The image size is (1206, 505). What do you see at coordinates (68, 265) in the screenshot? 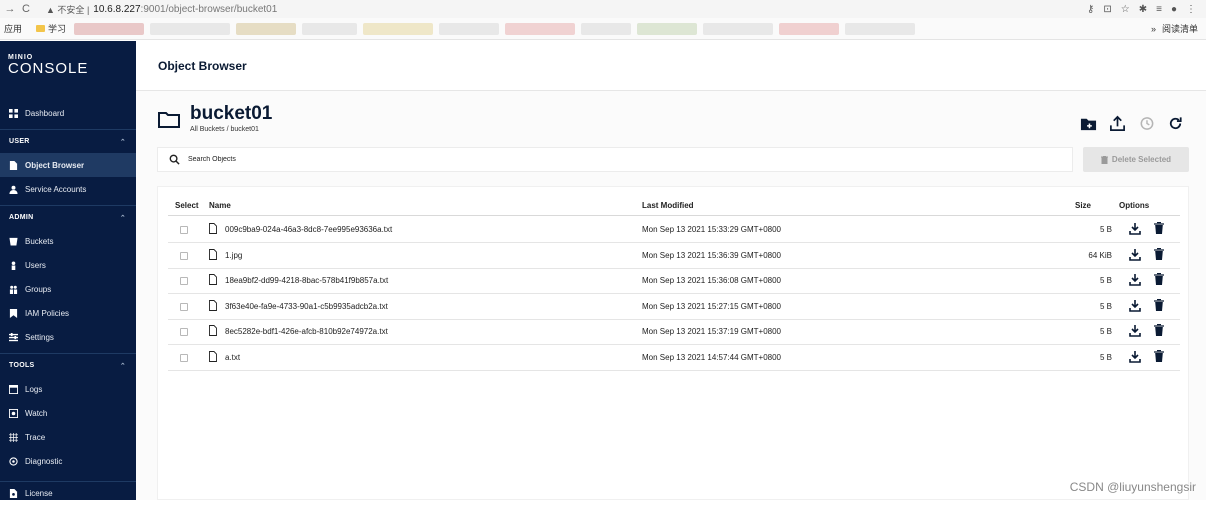
I see `sidebar-item-users: Users` at bounding box center [68, 265].